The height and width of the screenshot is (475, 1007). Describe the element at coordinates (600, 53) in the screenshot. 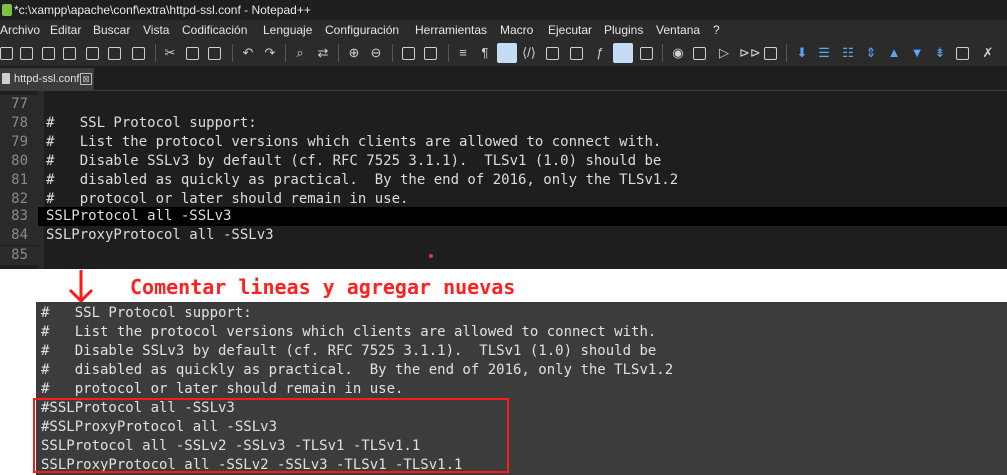

I see `fx-icon: ƒ` at that location.